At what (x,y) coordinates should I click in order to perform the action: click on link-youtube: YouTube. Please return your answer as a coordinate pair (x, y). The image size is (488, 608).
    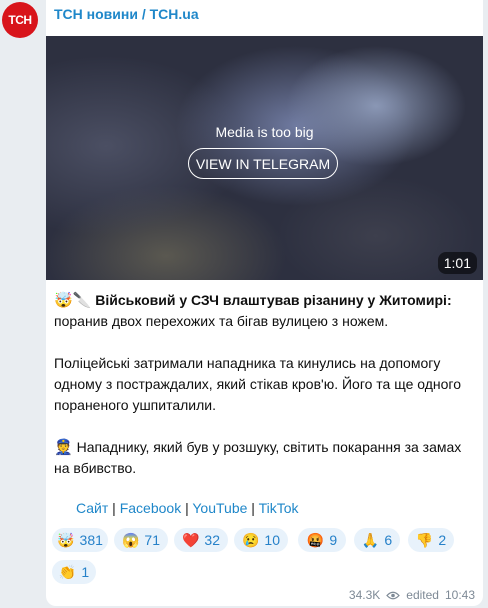
    Looking at the image, I should click on (219, 508).